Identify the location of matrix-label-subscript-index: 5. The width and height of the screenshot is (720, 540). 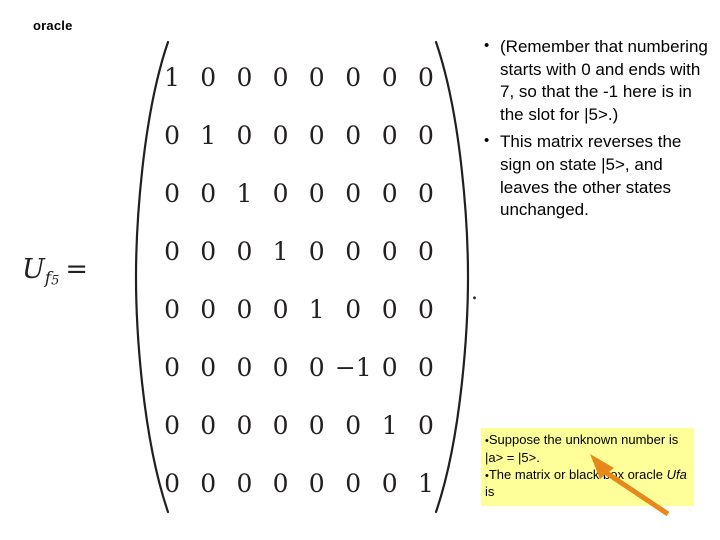
(55, 281).